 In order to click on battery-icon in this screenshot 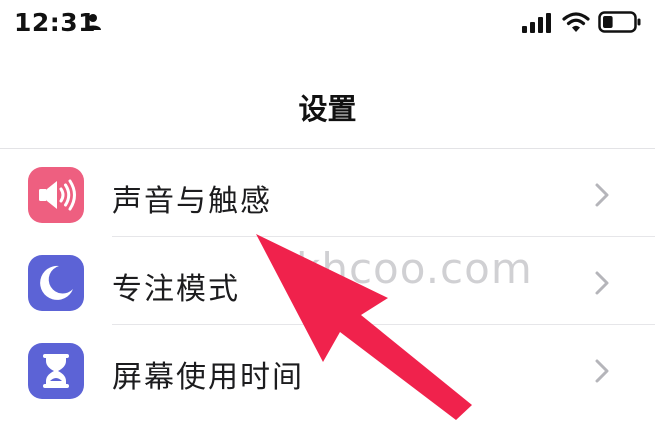, I will do `click(619, 22)`.